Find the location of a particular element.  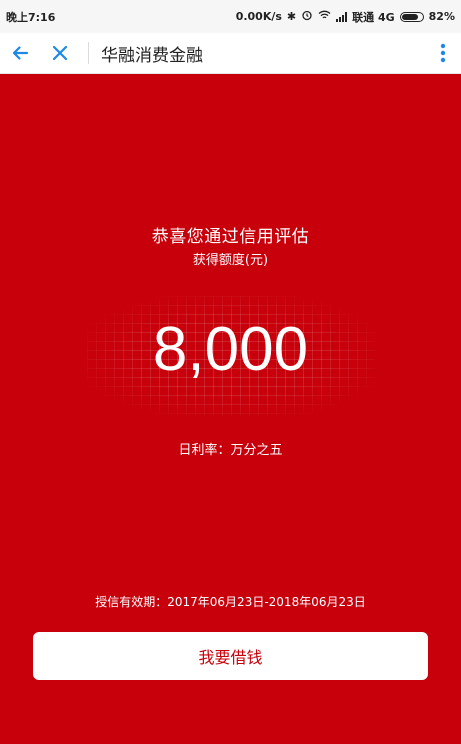

arrow-left-icon is located at coordinates (20, 53).